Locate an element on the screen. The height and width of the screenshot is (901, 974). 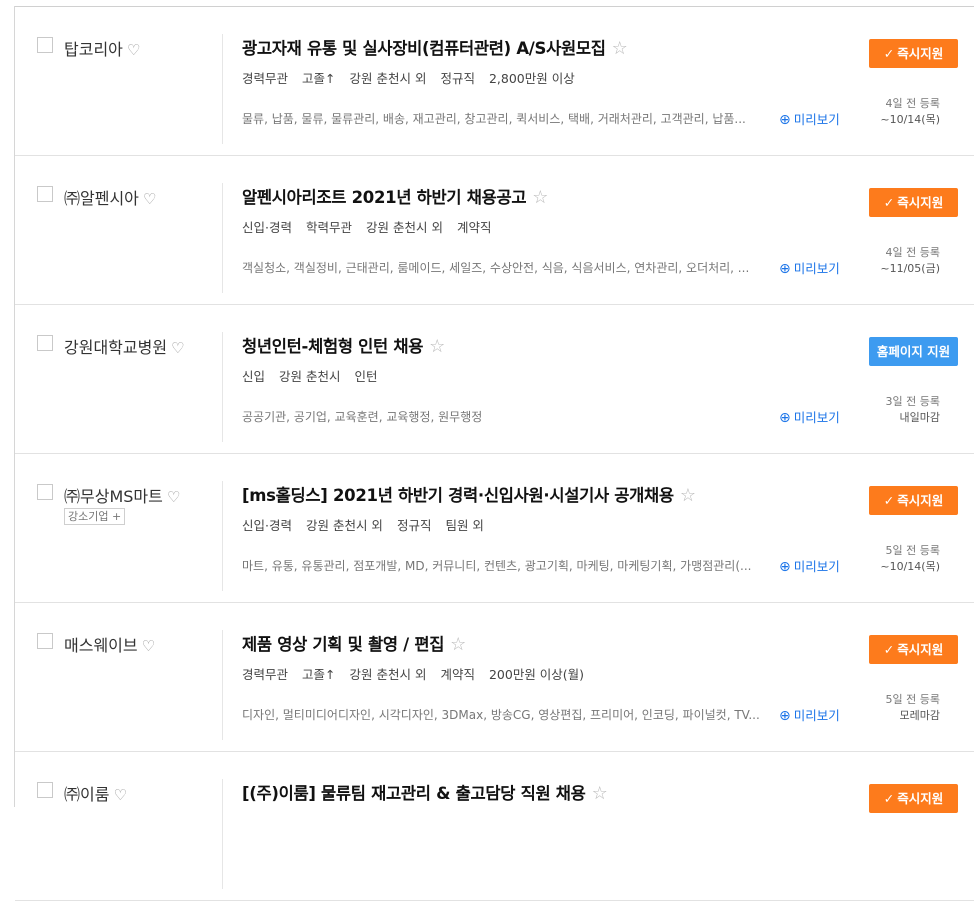
job-title: 알펜시아리조트 2021년 하반기 채용공고 is located at coordinates (384, 197).